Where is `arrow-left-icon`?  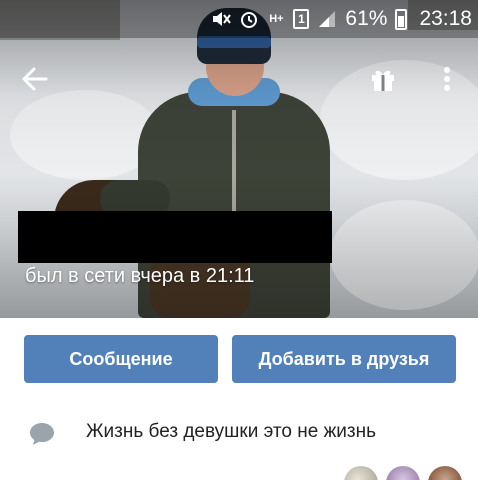 arrow-left-icon is located at coordinates (35, 79).